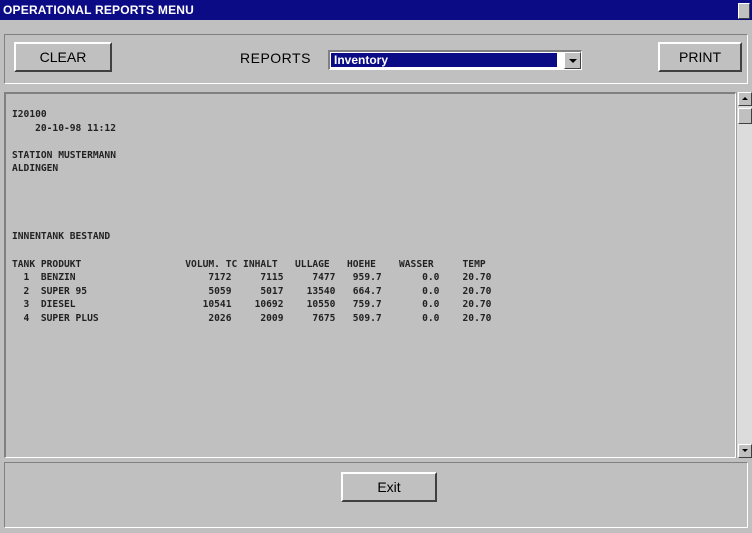 The height and width of the screenshot is (533, 752). What do you see at coordinates (444, 60) in the screenshot?
I see `report-type-selected: Inventory` at bounding box center [444, 60].